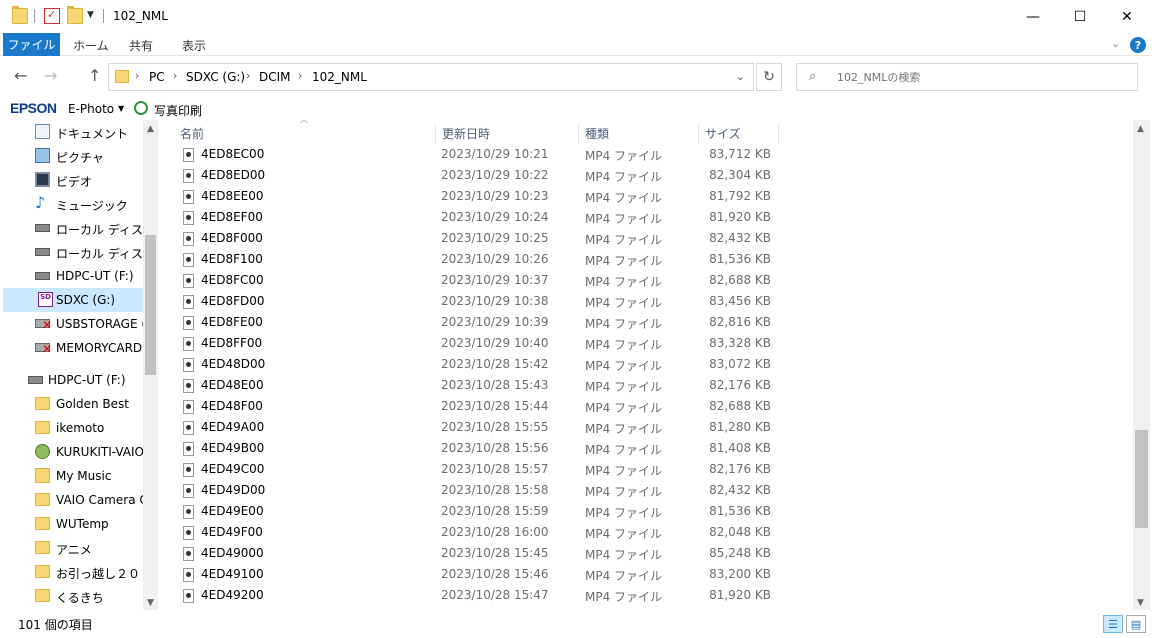 The width and height of the screenshot is (1152, 638). Describe the element at coordinates (71, 156) in the screenshot. I see `nav-item: ピクチャ` at that location.